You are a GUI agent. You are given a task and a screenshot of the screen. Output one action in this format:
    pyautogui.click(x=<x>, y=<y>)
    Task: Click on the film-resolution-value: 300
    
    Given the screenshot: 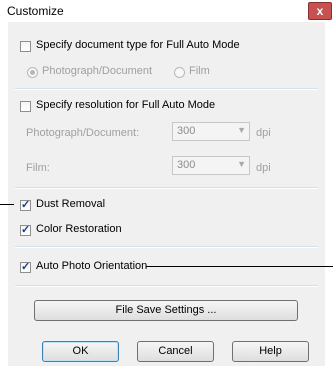 What is the action you would take?
    pyautogui.click(x=186, y=165)
    